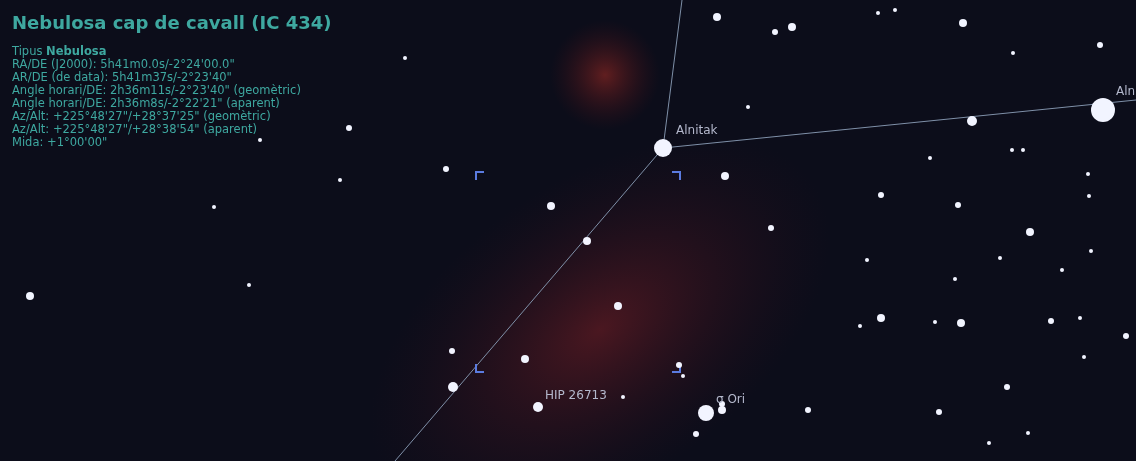 This screenshot has width=1136, height=461. What do you see at coordinates (146, 103) in the screenshot?
I see `object-info-line: Angle horari/DE: 2h36m8s/-2°22'21" (aparent)` at bounding box center [146, 103].